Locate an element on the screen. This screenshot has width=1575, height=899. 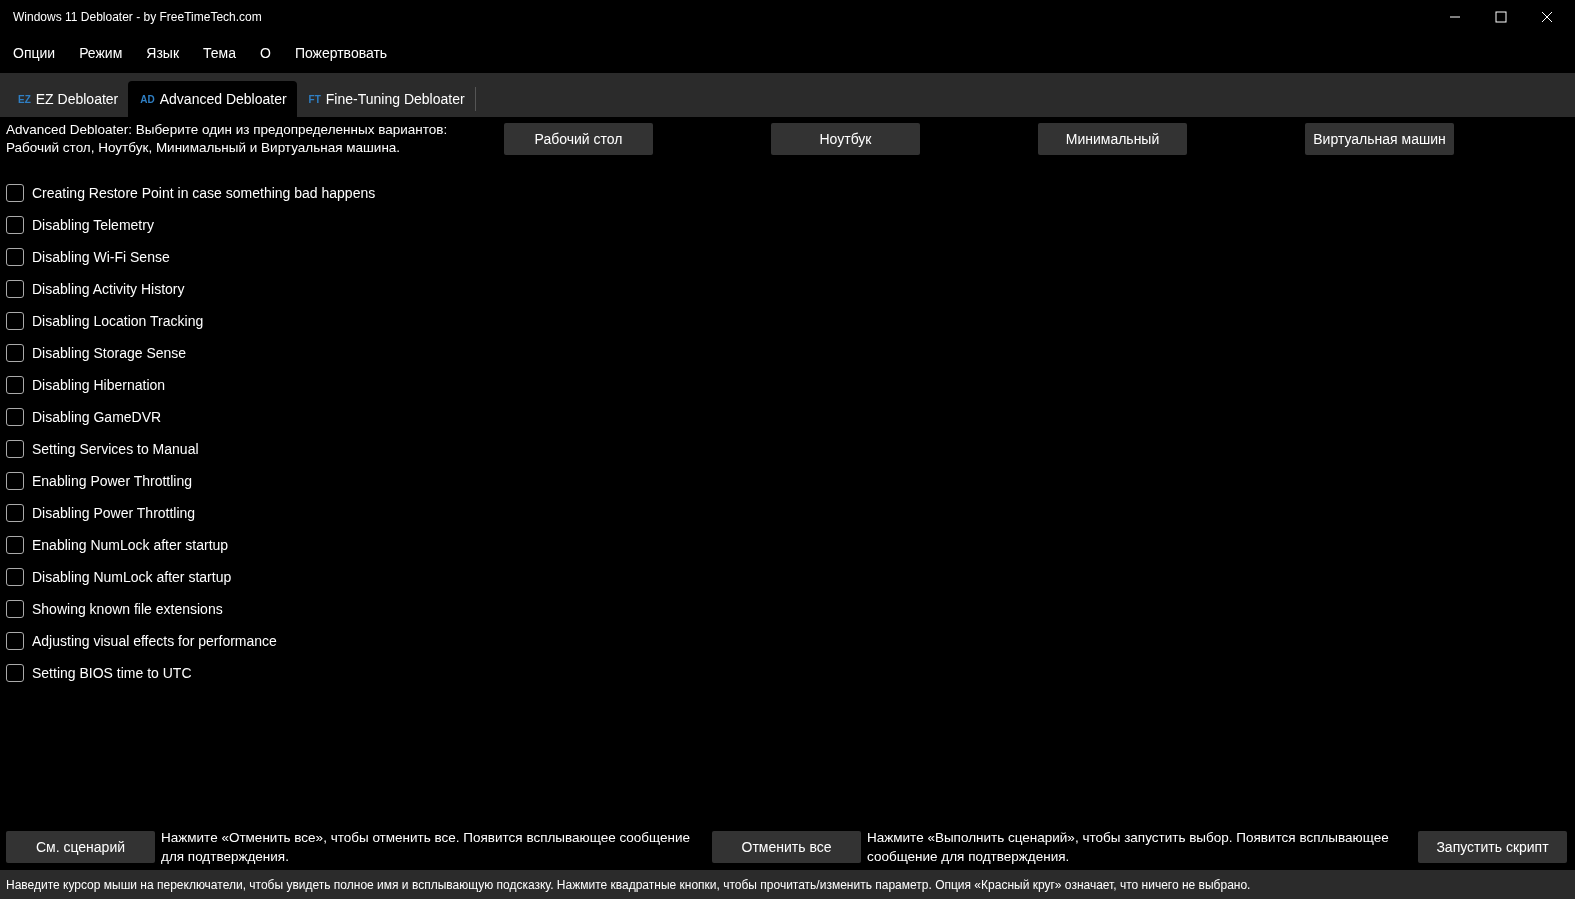
option-label: Disabling Telemetry is located at coordinates (93, 225).